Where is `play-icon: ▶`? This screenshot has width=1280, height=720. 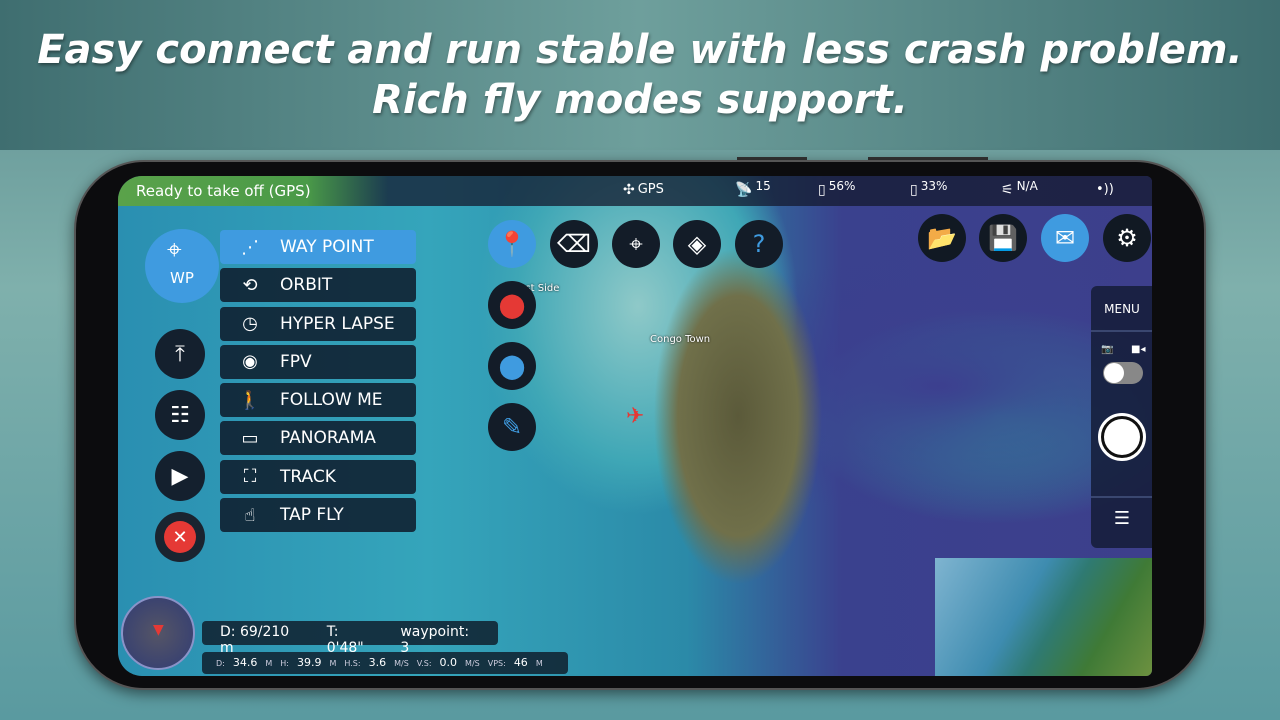 play-icon: ▶ is located at coordinates (180, 476).